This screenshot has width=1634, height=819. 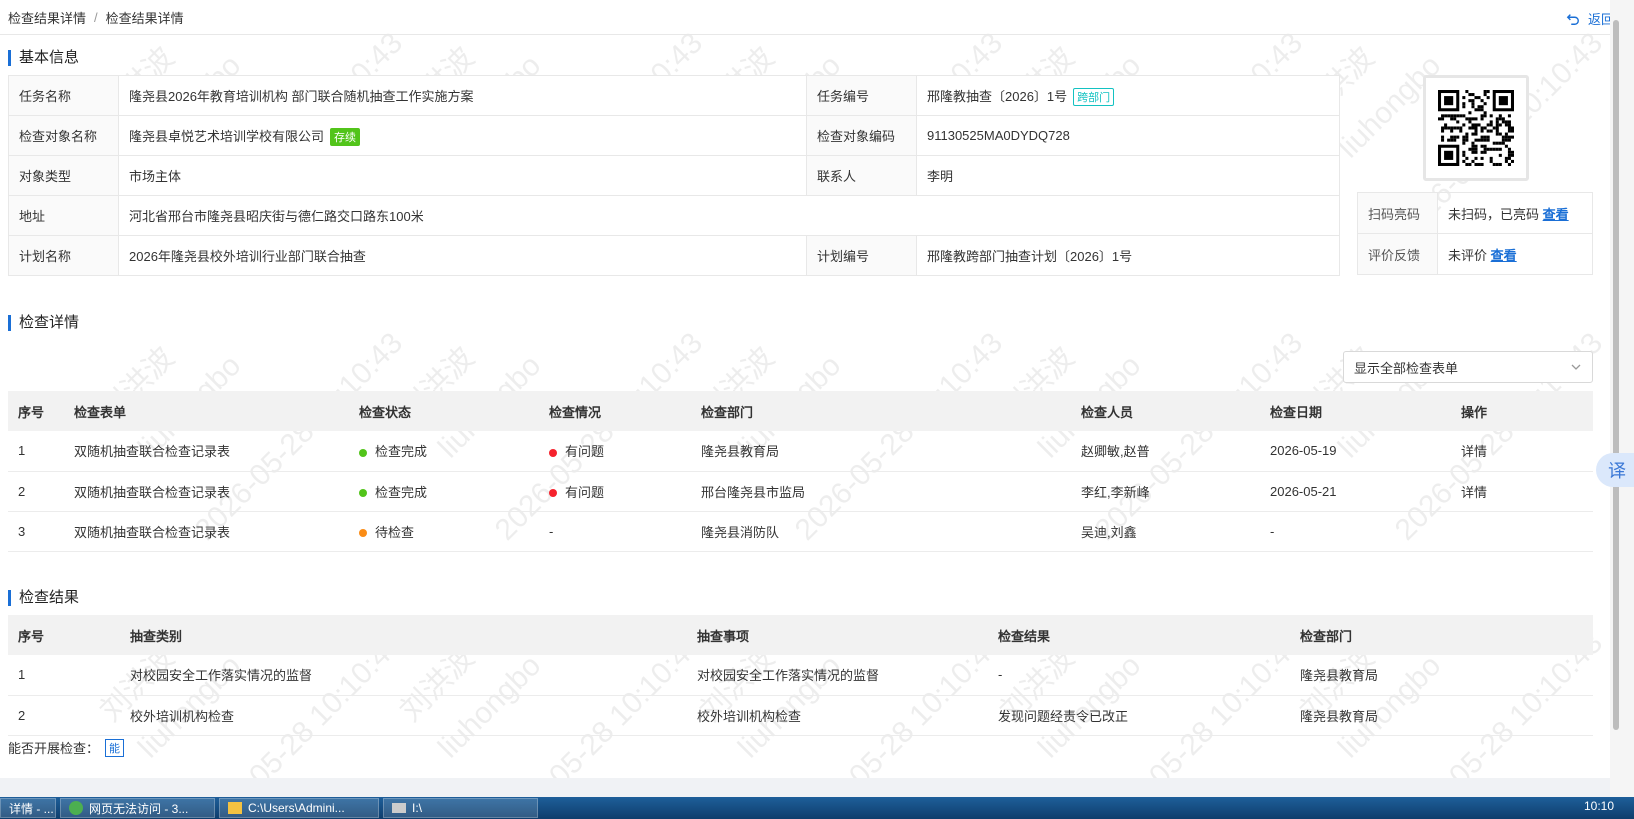 I want to click on table-row: 3 双随机抽查联合检查记录表 待检查 - 隆尧县消防队 吴迪,刘鑫 -, so click(x=800, y=531).